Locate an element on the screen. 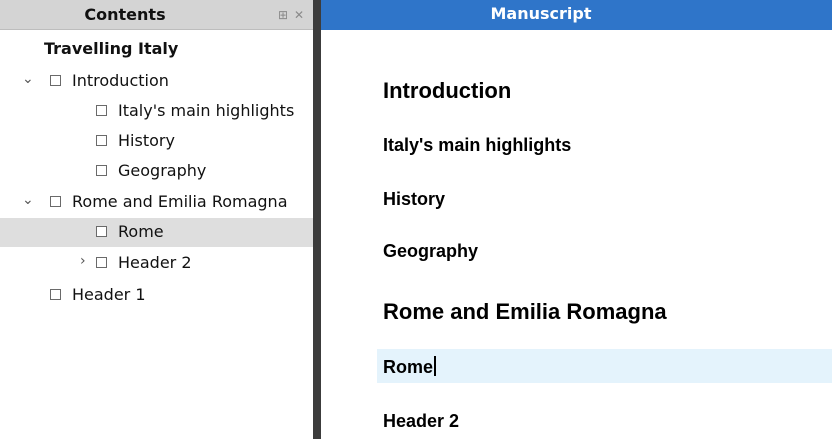 This screenshot has height=439, width=832. contents-title: Contents is located at coordinates (125, 14).